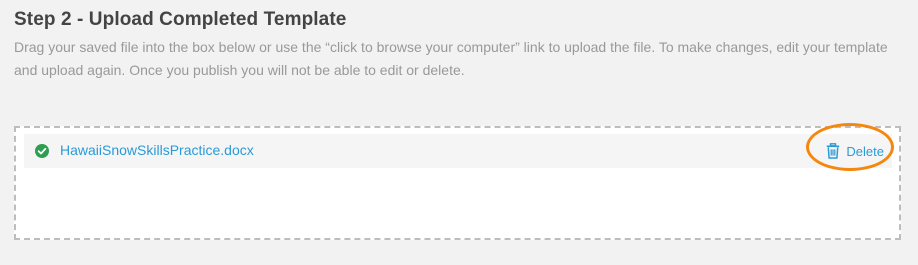 The image size is (918, 265). What do you see at coordinates (42, 151) in the screenshot?
I see `check-circle-icon` at bounding box center [42, 151].